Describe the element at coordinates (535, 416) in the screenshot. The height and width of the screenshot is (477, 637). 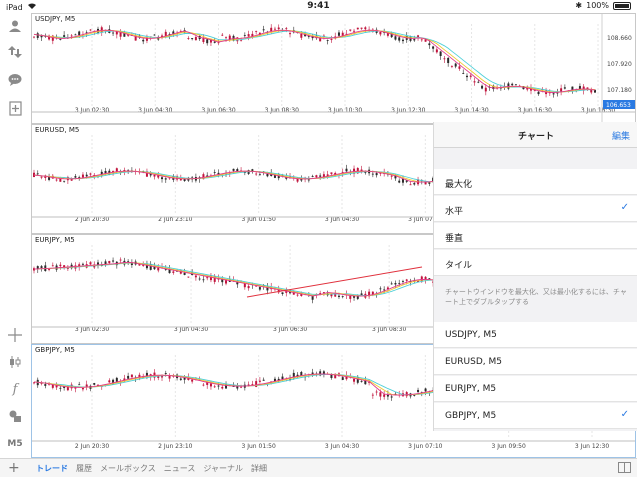
I see `symbol-item-gbpjpy: GBPJPY, M5 ✓` at that location.